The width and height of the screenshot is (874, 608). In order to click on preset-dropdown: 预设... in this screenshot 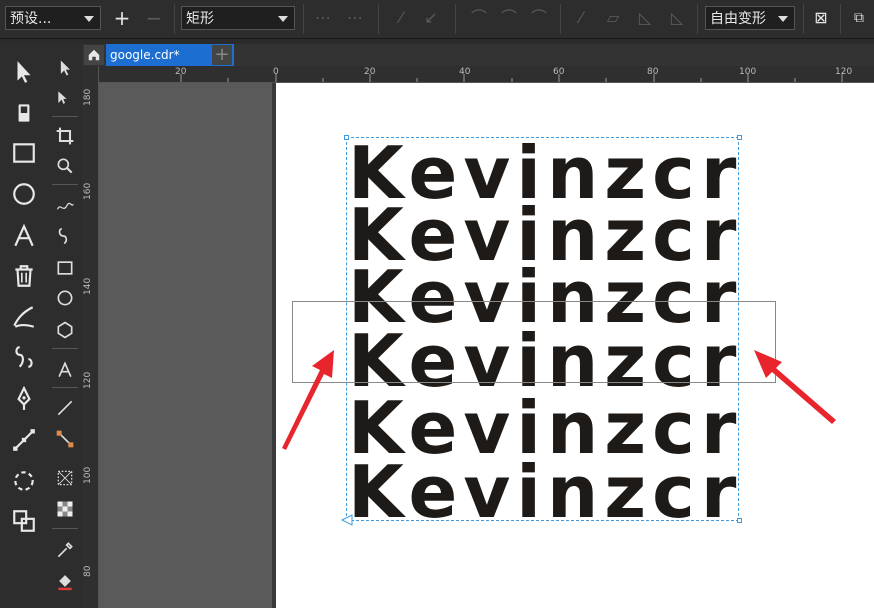, I will do `click(53, 18)`.